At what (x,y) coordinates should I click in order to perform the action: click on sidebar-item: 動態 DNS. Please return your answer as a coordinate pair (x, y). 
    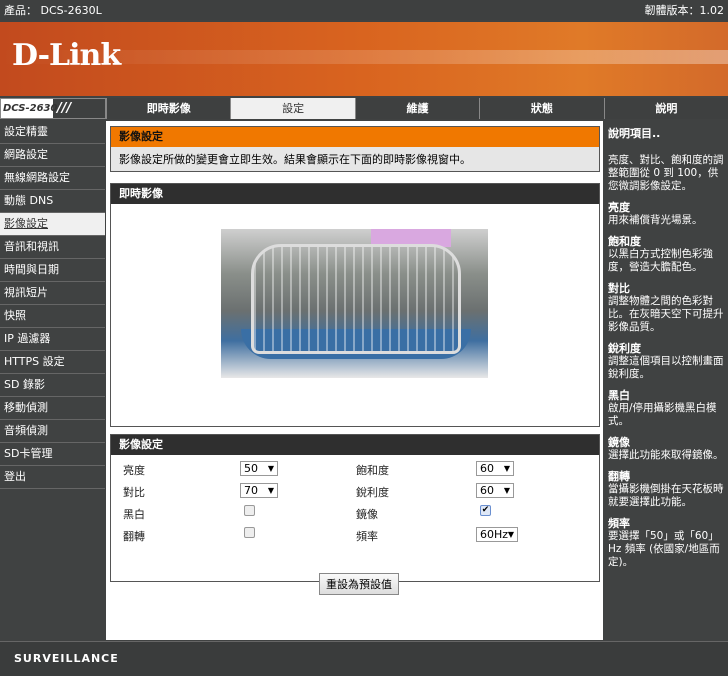
    Looking at the image, I should click on (52, 201).